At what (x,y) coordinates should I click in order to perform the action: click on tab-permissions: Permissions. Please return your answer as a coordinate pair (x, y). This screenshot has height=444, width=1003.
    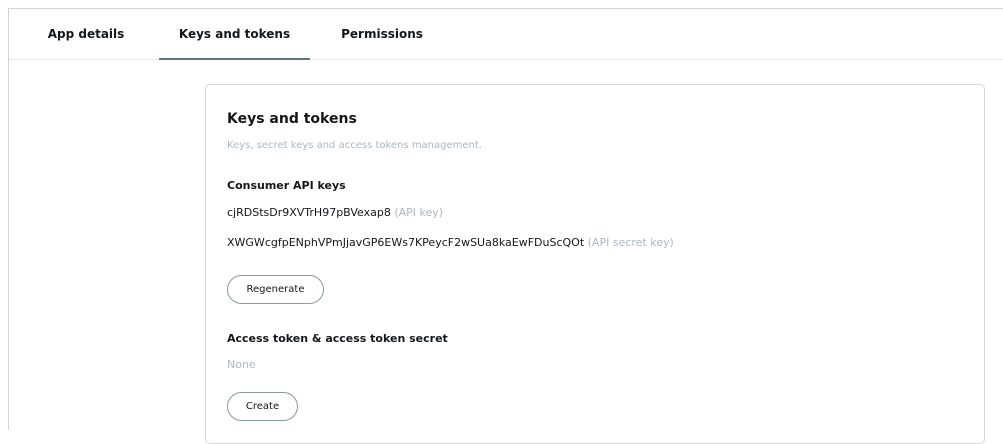
    Looking at the image, I should click on (382, 34).